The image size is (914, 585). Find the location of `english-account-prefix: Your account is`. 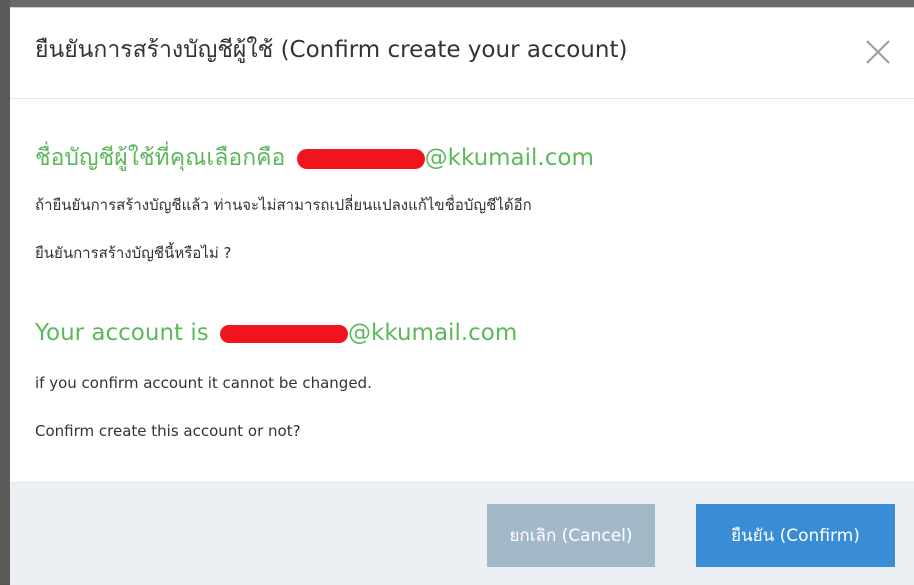

english-account-prefix: Your account is is located at coordinates (122, 333).